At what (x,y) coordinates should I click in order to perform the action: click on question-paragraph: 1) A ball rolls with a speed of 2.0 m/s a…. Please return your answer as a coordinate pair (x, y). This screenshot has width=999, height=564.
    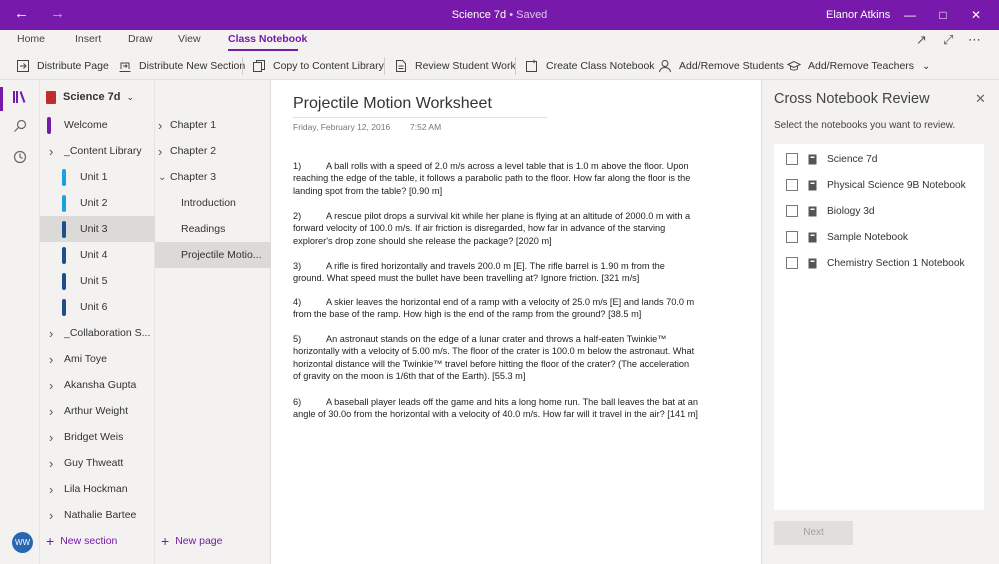
    Looking at the image, I should click on (495, 178).